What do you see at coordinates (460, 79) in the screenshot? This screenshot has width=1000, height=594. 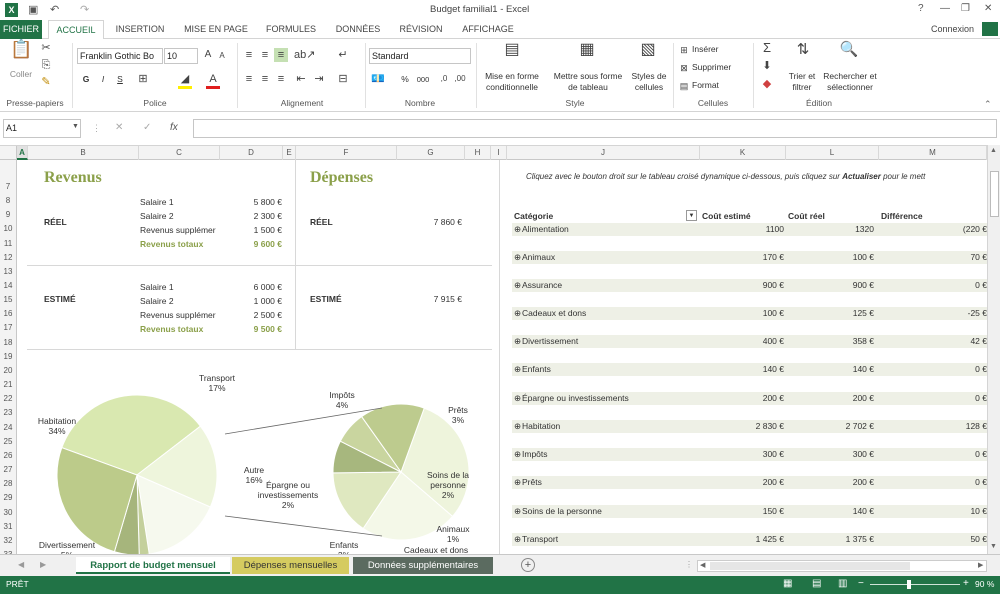 I see `decrease-decimal-icon: ,00` at bounding box center [460, 79].